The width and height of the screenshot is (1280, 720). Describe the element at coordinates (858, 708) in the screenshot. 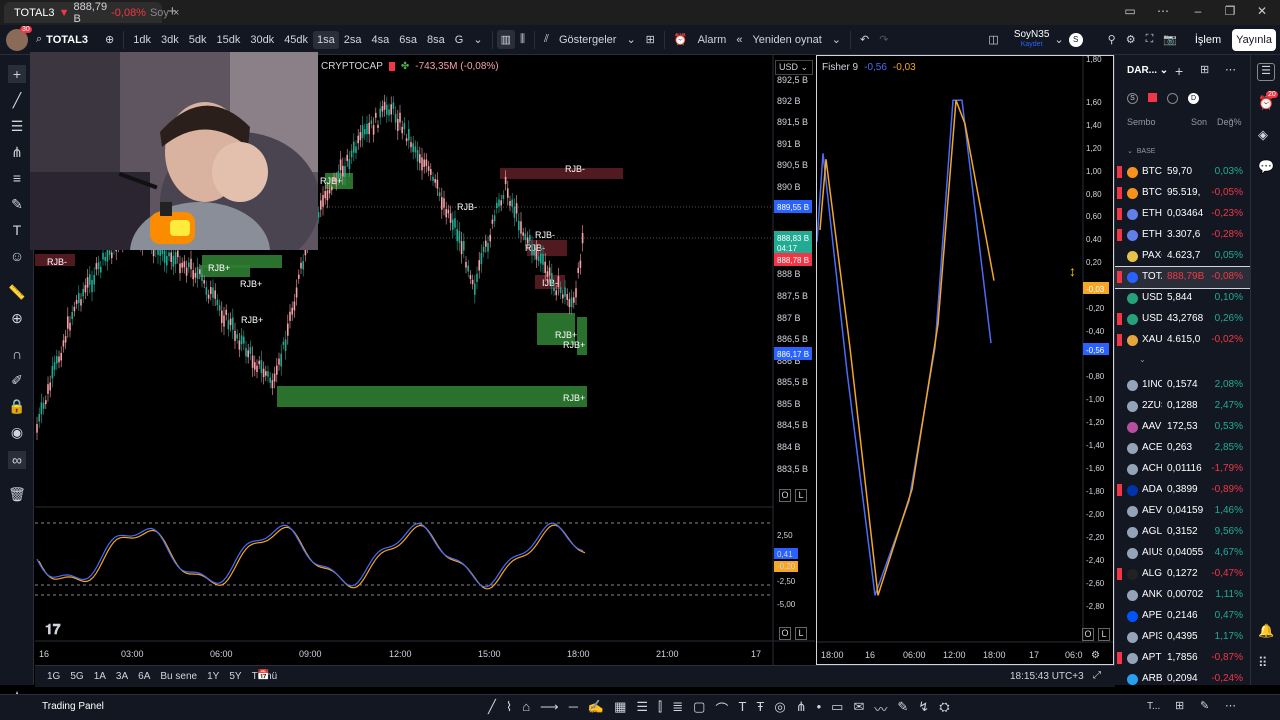

I see `note-icon: ✉` at that location.